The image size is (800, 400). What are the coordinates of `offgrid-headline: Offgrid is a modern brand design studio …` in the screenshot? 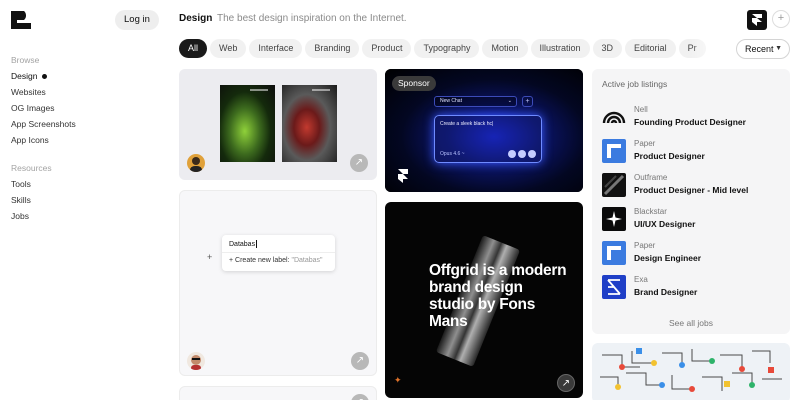 It's located at (498, 296).